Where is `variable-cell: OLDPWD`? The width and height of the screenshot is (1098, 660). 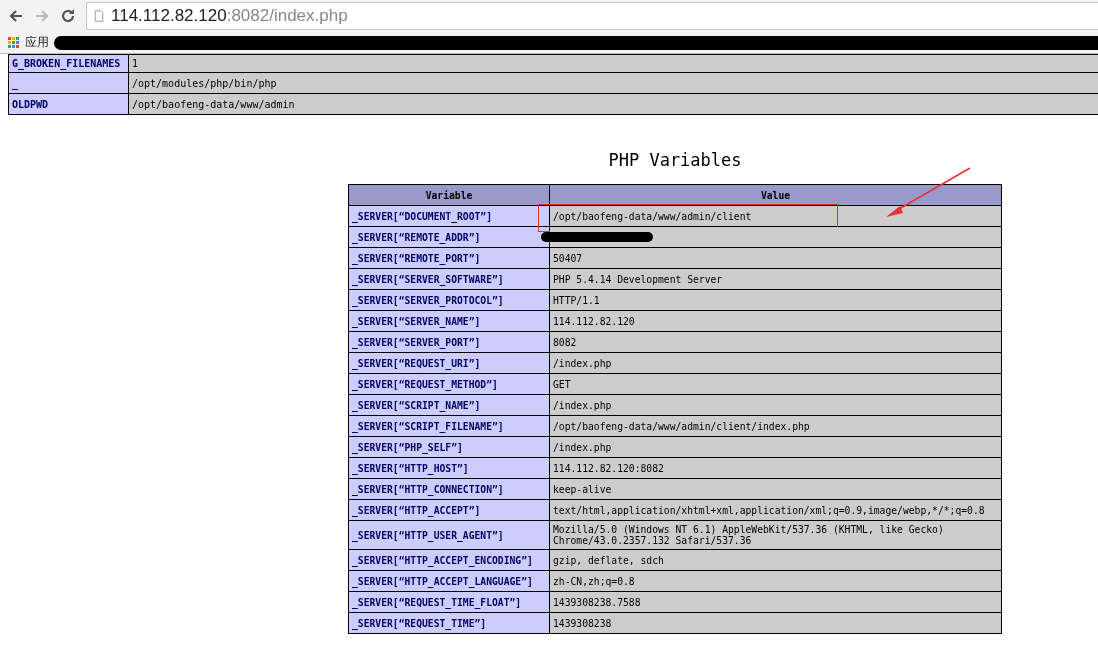
variable-cell: OLDPWD is located at coordinates (68, 104).